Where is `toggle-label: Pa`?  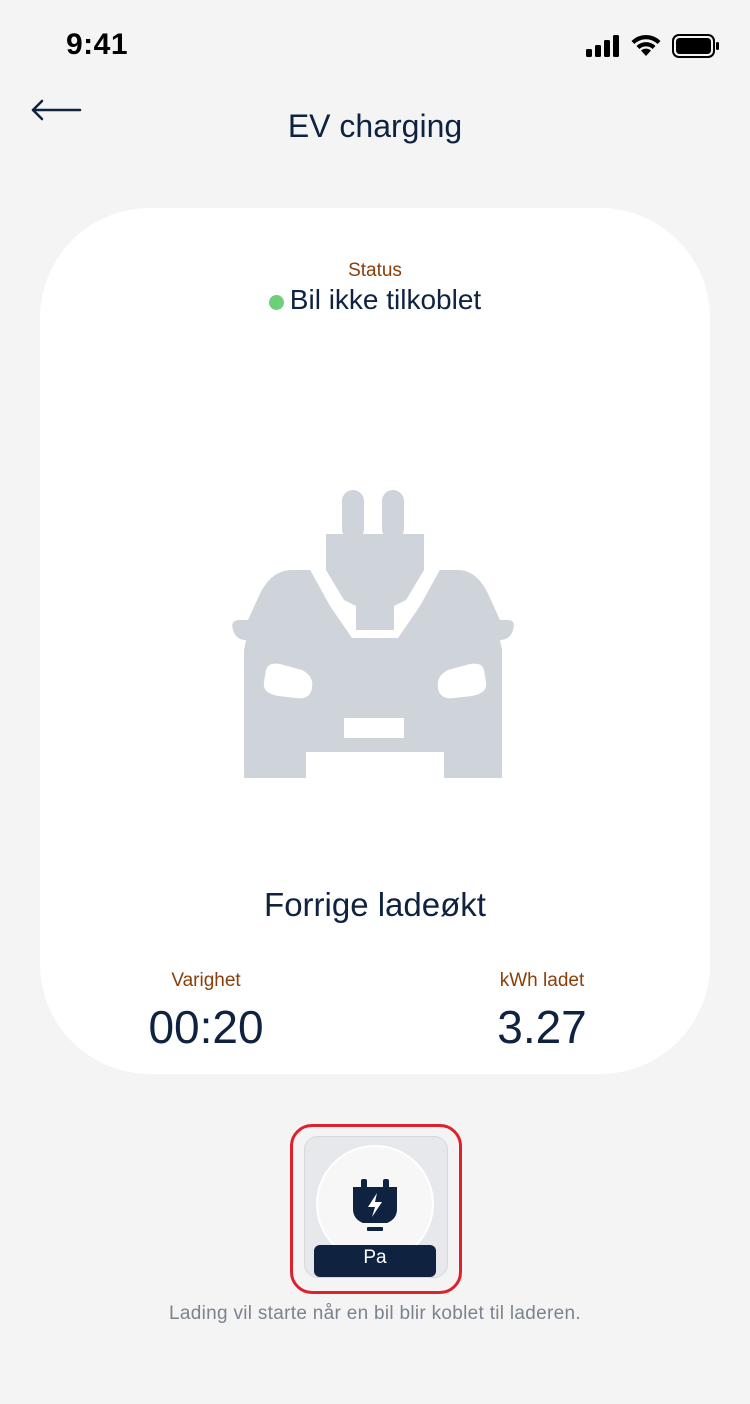 toggle-label: Pa is located at coordinates (375, 1261).